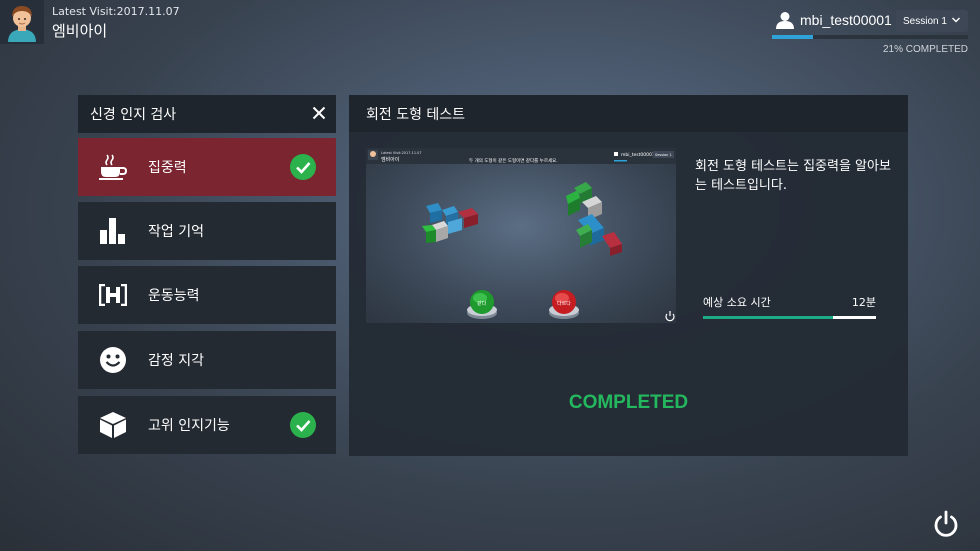 The height and width of the screenshot is (551, 980). I want to click on estimated-time-bar, so click(789, 317).